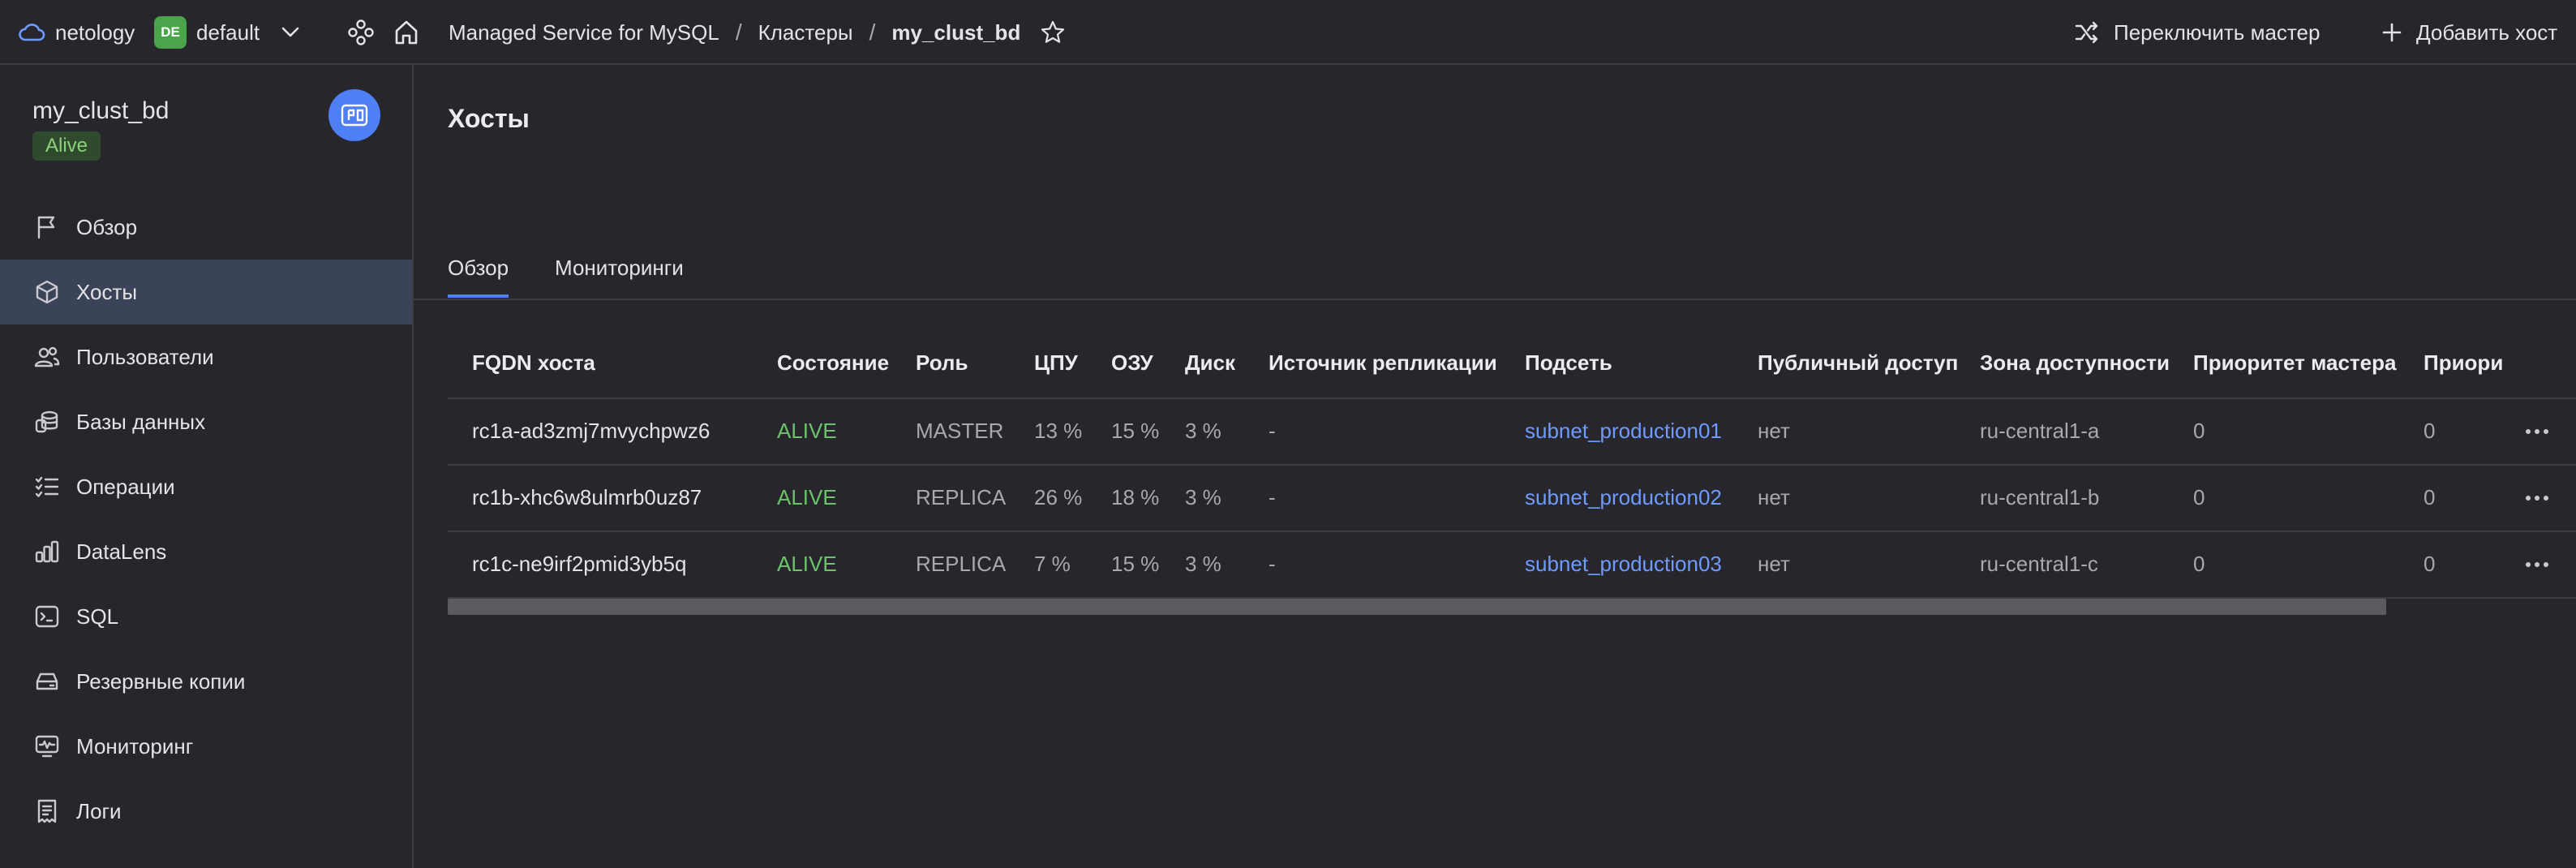 Image resolution: width=2576 pixels, height=868 pixels. What do you see at coordinates (2487, 32) in the screenshot?
I see `add-host-label: Добавить хост` at bounding box center [2487, 32].